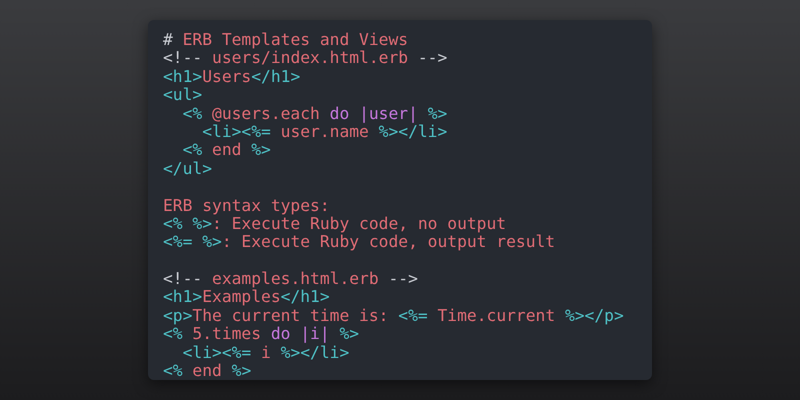 The width and height of the screenshot is (800, 400). Describe the element at coordinates (231, 76) in the screenshot. I see `code-line: <h1>Users</h1>` at that location.